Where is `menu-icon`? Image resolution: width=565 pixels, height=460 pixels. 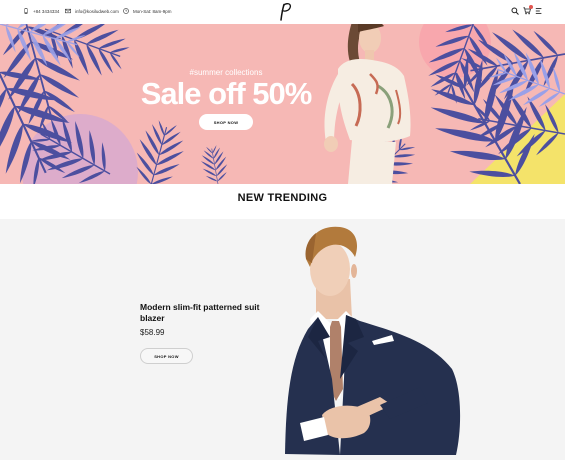
menu-icon is located at coordinates (539, 11).